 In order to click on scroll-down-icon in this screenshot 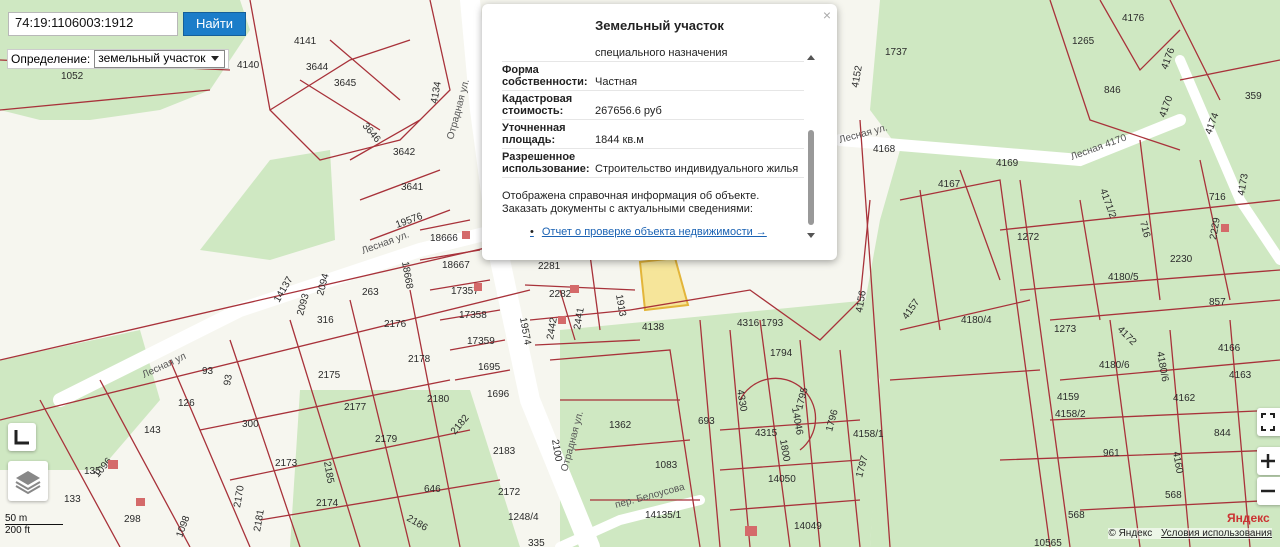, I will do `click(811, 235)`.